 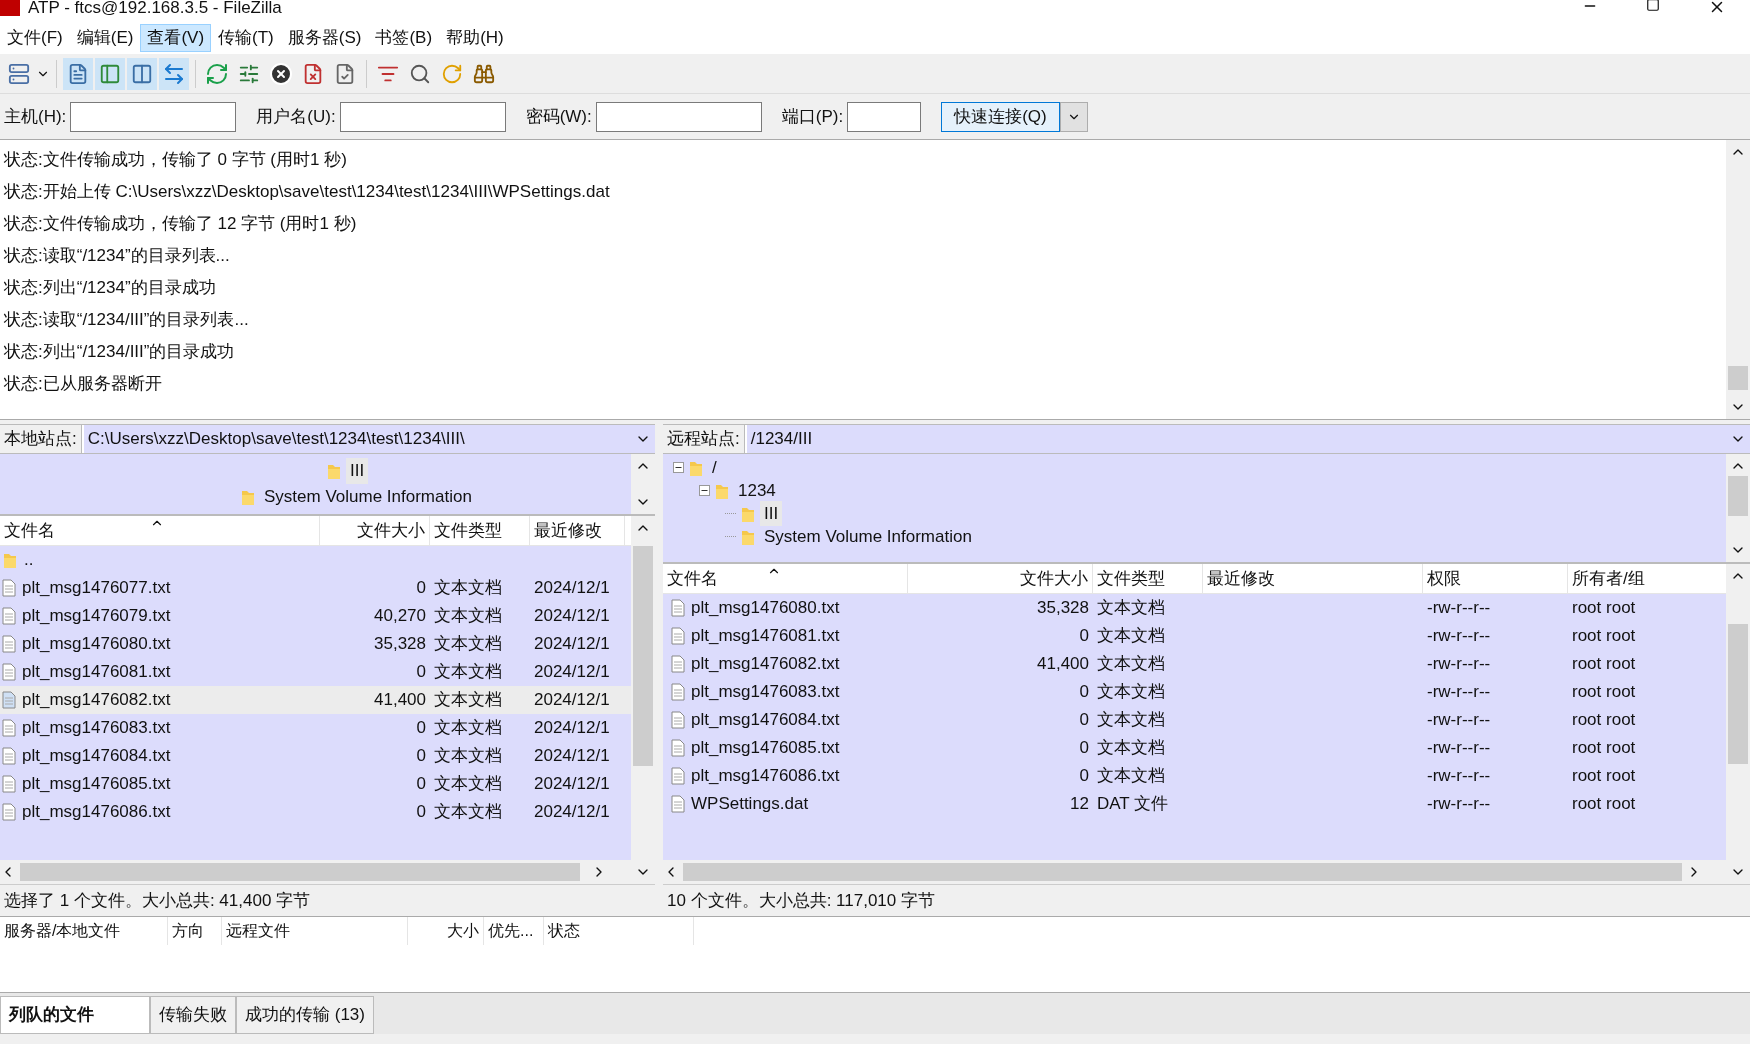 I want to click on file-row: plt_msg1476081.txt 0 文本文档 2024/12/1, so click(x=315, y=672).